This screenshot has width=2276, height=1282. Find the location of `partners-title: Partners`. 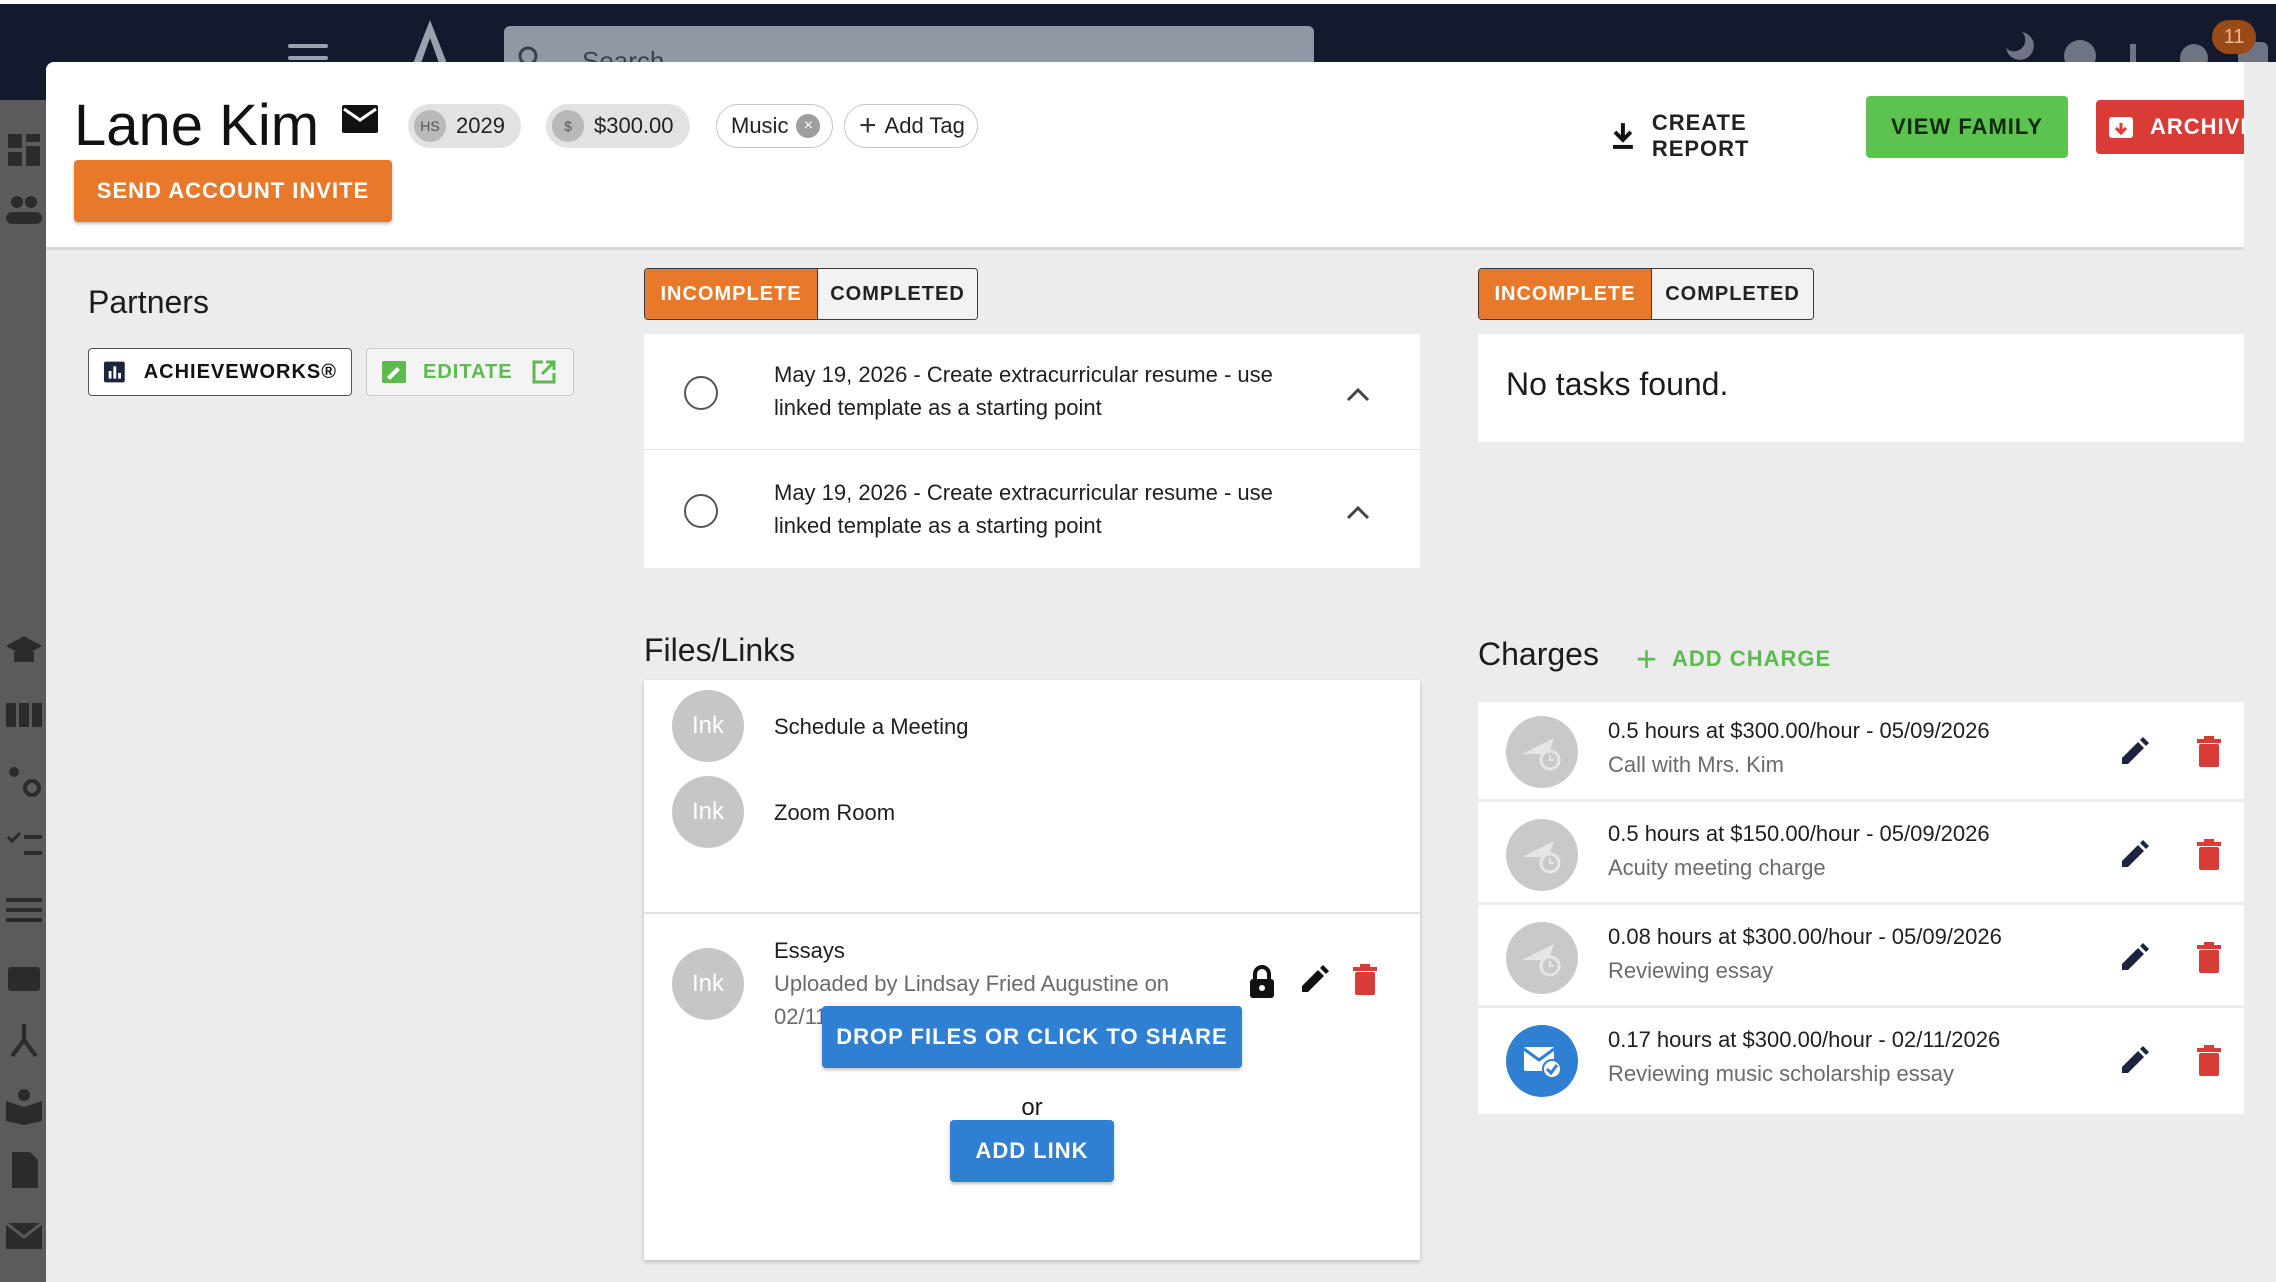

partners-title: Partners is located at coordinates (148, 302).